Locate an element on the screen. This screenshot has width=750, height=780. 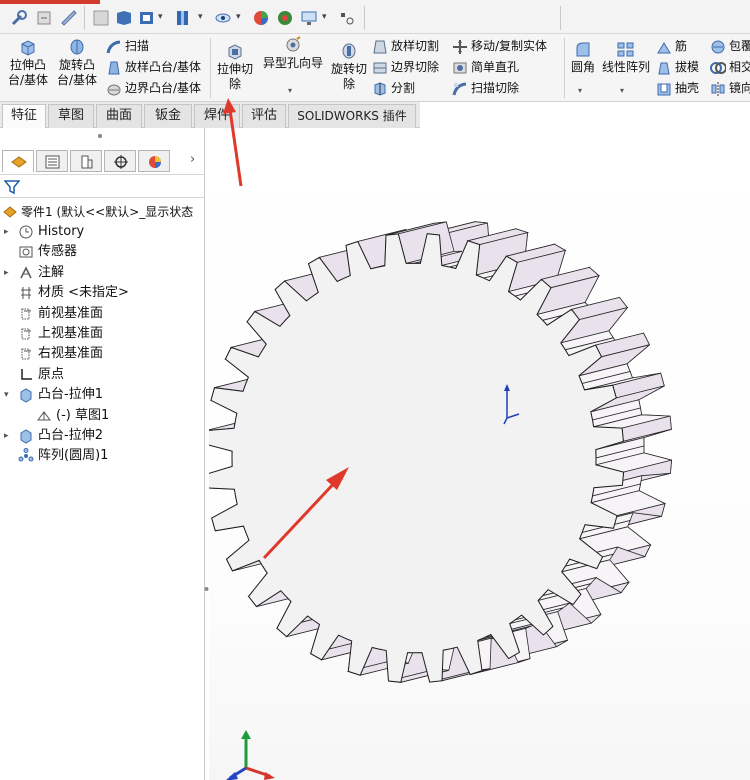
revolve-boss-button: 旋转凸 台/基体 is located at coordinates (77, 63).